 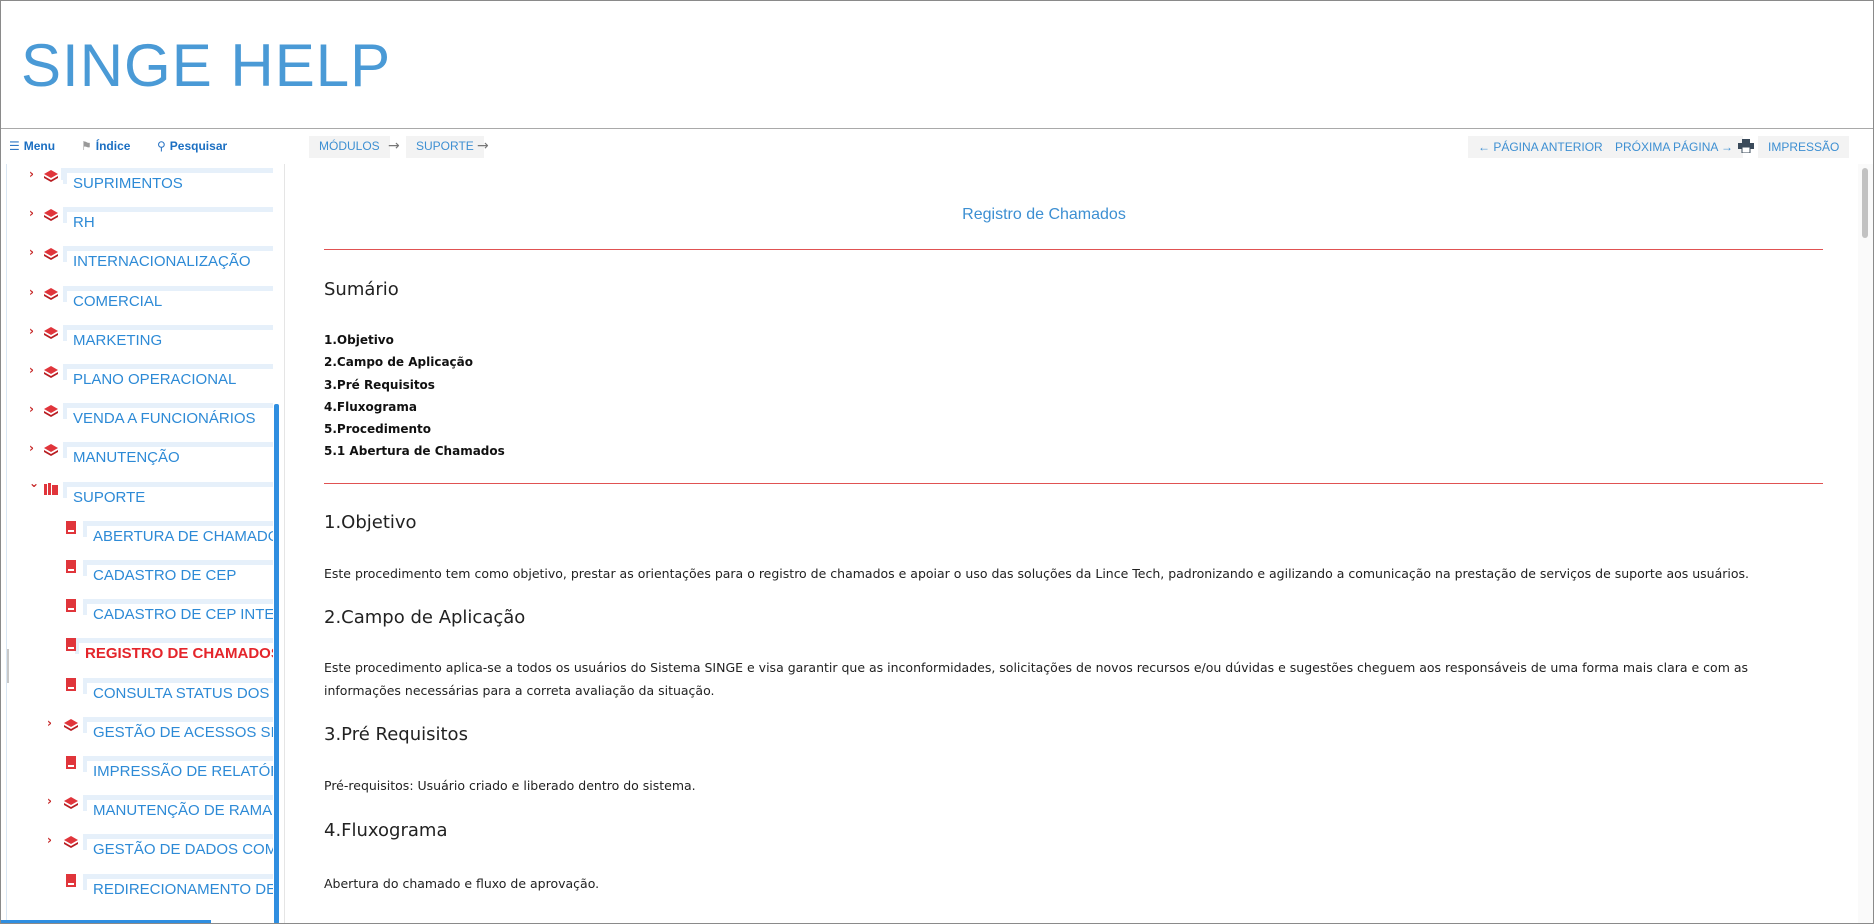 What do you see at coordinates (137, 690) in the screenshot?
I see `sidebar-item: CONSULTA STATUS DOS CHAMADOS` at bounding box center [137, 690].